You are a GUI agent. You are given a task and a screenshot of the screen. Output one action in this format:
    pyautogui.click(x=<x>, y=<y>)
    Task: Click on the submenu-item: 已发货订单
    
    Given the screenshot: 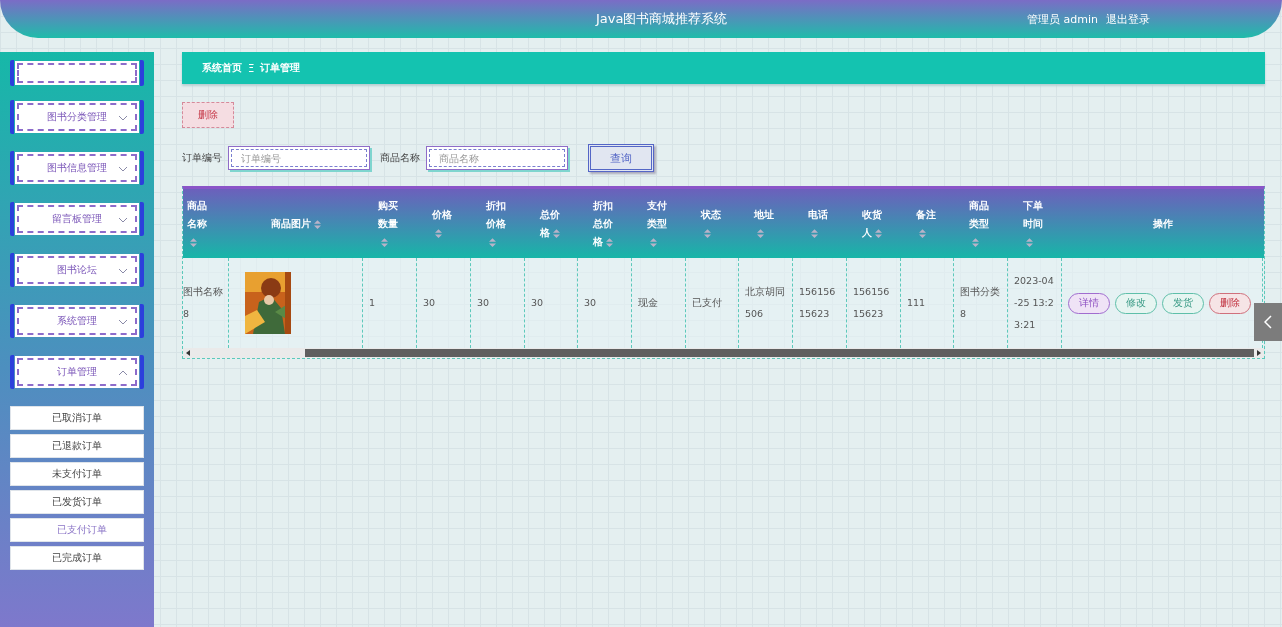 What is the action you would take?
    pyautogui.click(x=77, y=502)
    